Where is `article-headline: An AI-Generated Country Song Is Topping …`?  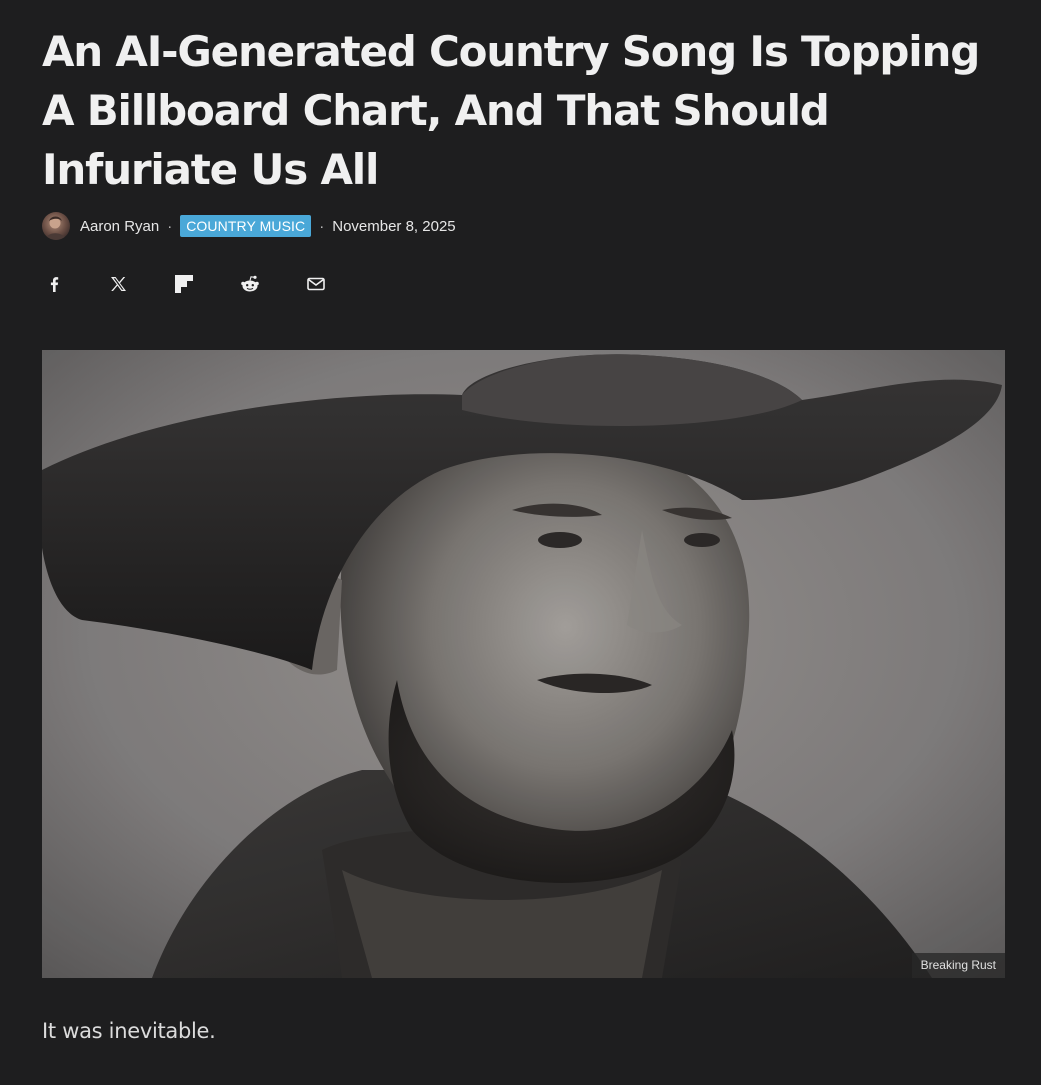 article-headline: An AI-Generated Country Song Is Topping … is located at coordinates (511, 110).